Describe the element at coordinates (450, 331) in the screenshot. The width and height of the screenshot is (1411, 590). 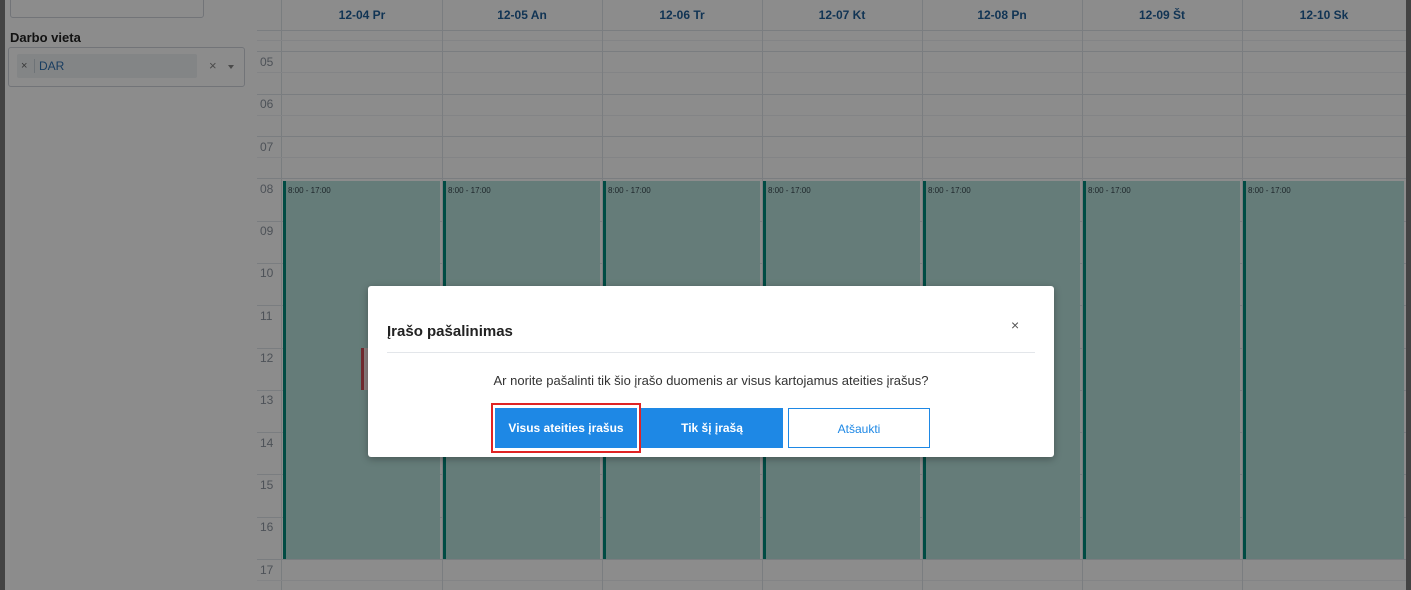
I see `dialog-title: Įrašo pašalinimas` at that location.